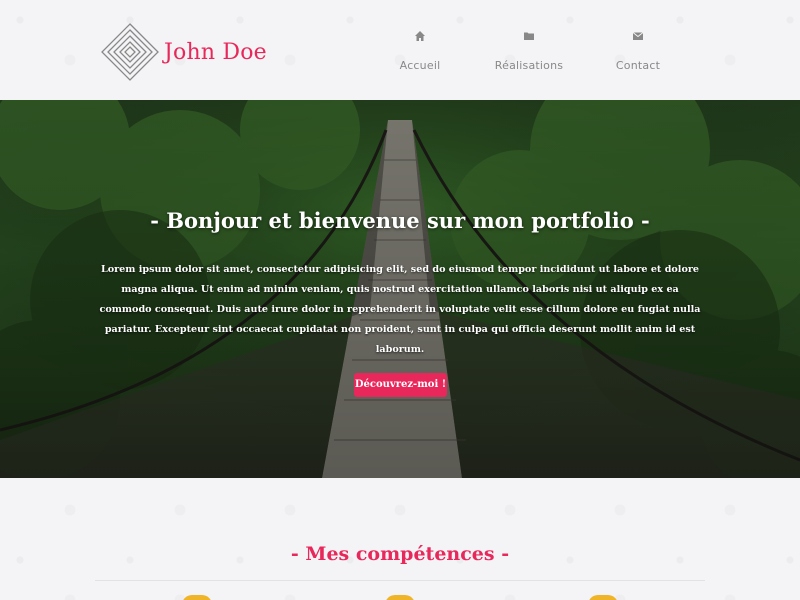 This screenshot has height=600, width=800. I want to click on envelope-icon, so click(638, 39).